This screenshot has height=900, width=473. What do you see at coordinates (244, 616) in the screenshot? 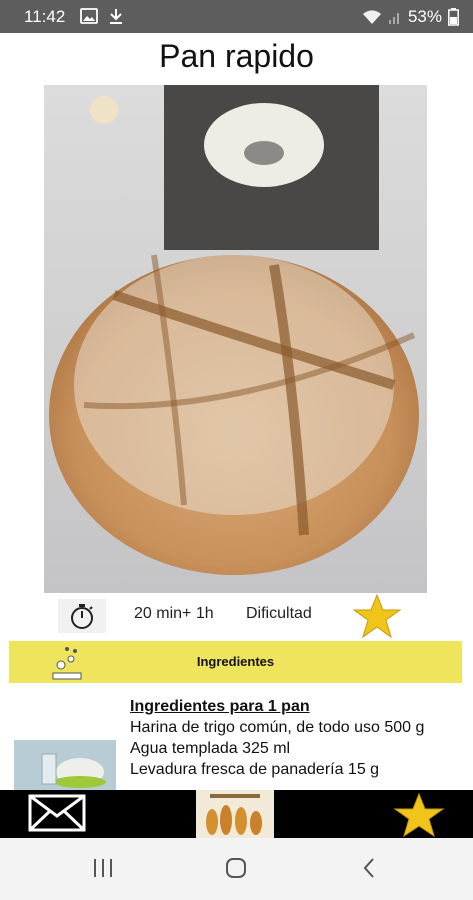
I see `recipe-meta: 20 min+ 1h Dificultad` at bounding box center [244, 616].